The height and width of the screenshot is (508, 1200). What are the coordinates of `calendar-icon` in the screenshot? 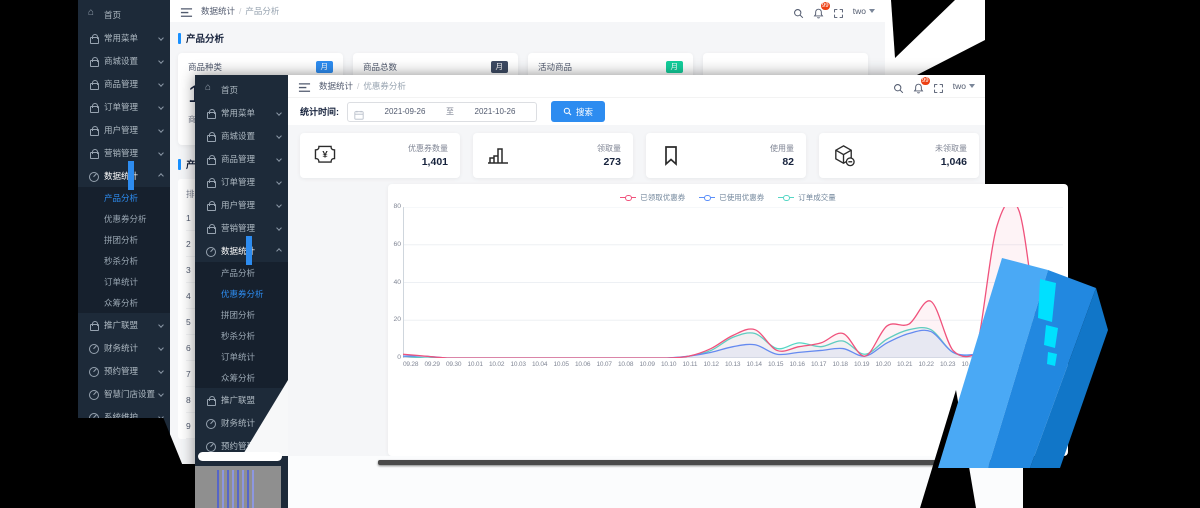 It's located at (359, 113).